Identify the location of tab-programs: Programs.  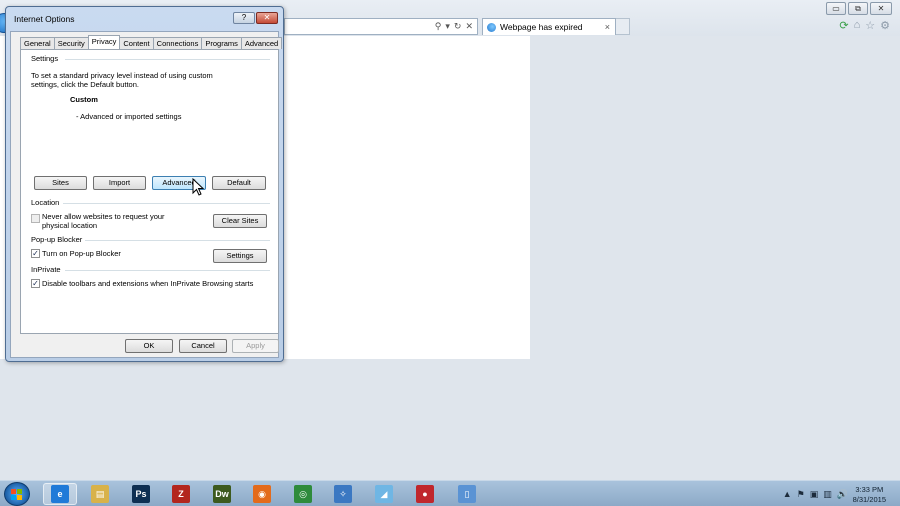
(221, 43).